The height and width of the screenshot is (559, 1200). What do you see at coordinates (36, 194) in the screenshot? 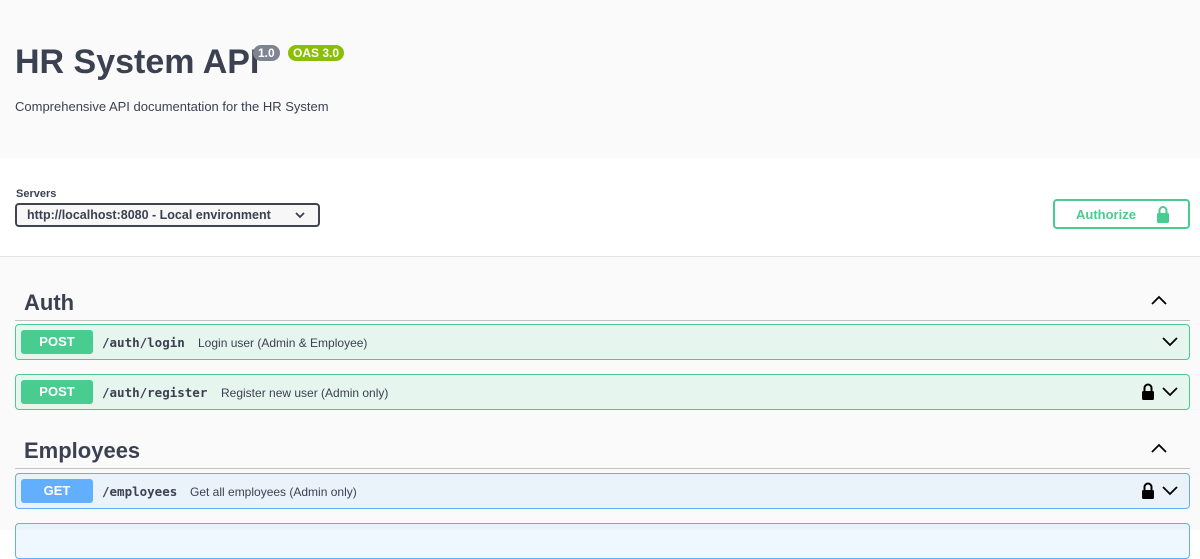
I see `servers-label: Servers` at bounding box center [36, 194].